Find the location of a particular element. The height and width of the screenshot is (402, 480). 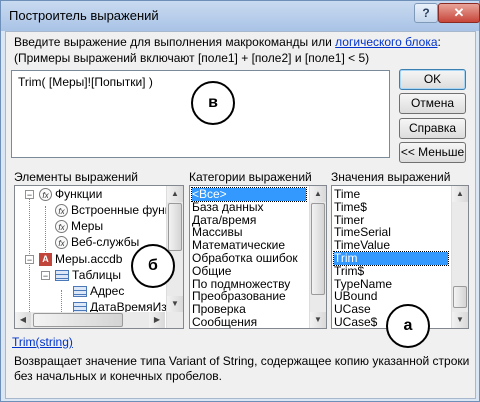

tree-item-database: A Меры.accdb is located at coordinates (80, 259).